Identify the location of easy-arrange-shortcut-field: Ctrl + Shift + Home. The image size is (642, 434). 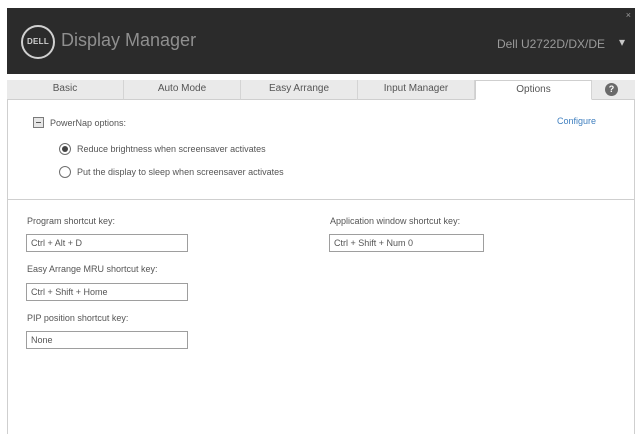
(107, 292).